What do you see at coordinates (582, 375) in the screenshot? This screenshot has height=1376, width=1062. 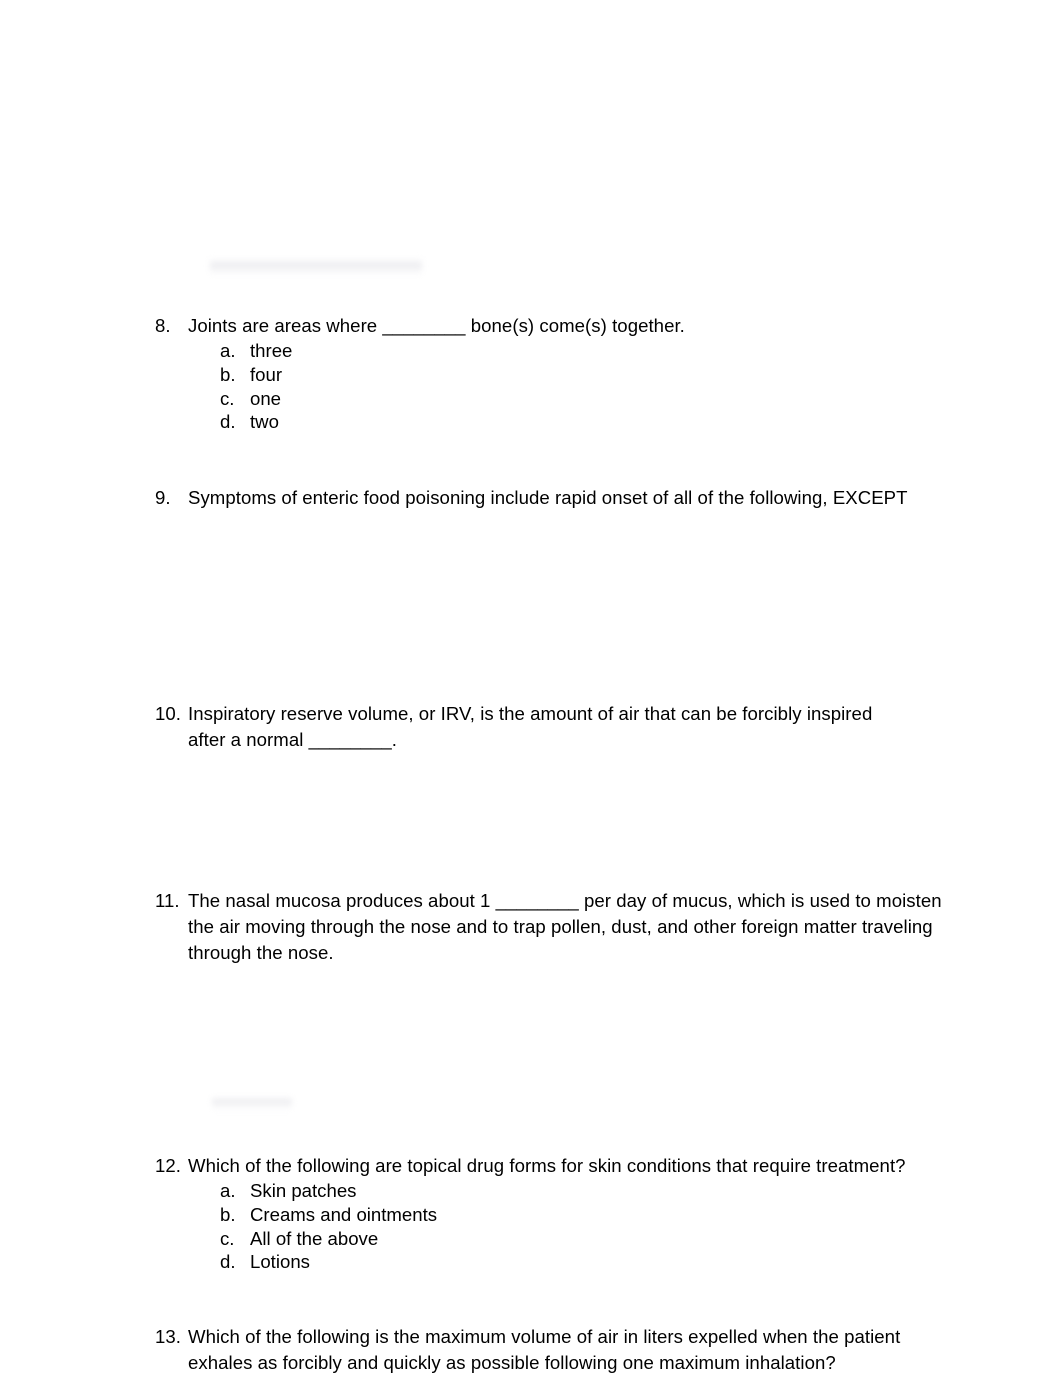 I see `answer-option: b. four` at bounding box center [582, 375].